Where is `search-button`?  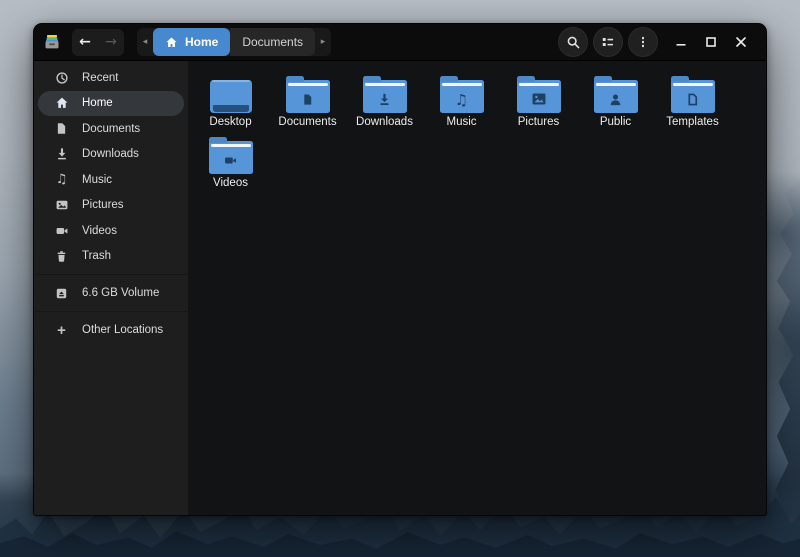
search-button is located at coordinates (573, 42).